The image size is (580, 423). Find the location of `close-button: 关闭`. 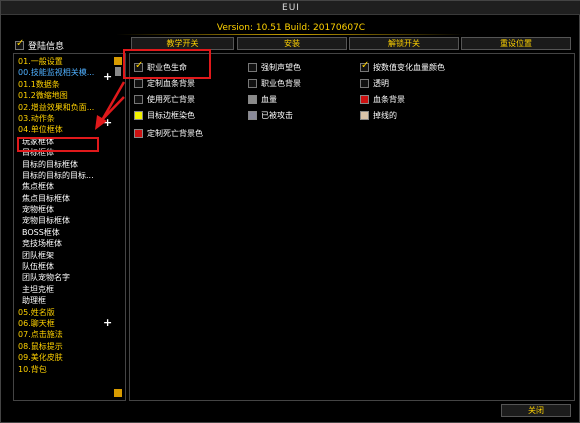

close-button: 关闭 is located at coordinates (536, 410).